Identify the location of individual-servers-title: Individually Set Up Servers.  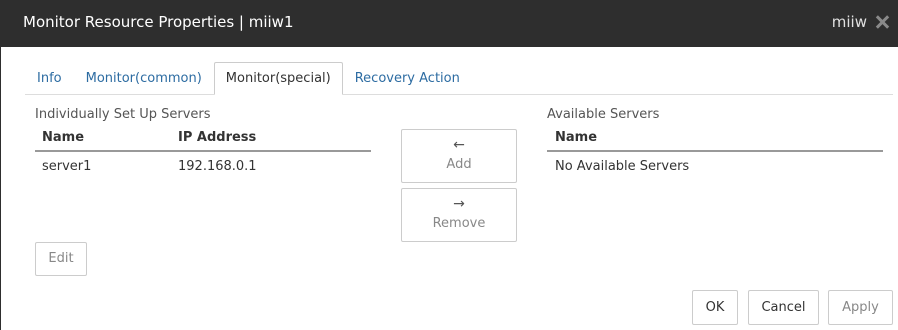
(123, 114).